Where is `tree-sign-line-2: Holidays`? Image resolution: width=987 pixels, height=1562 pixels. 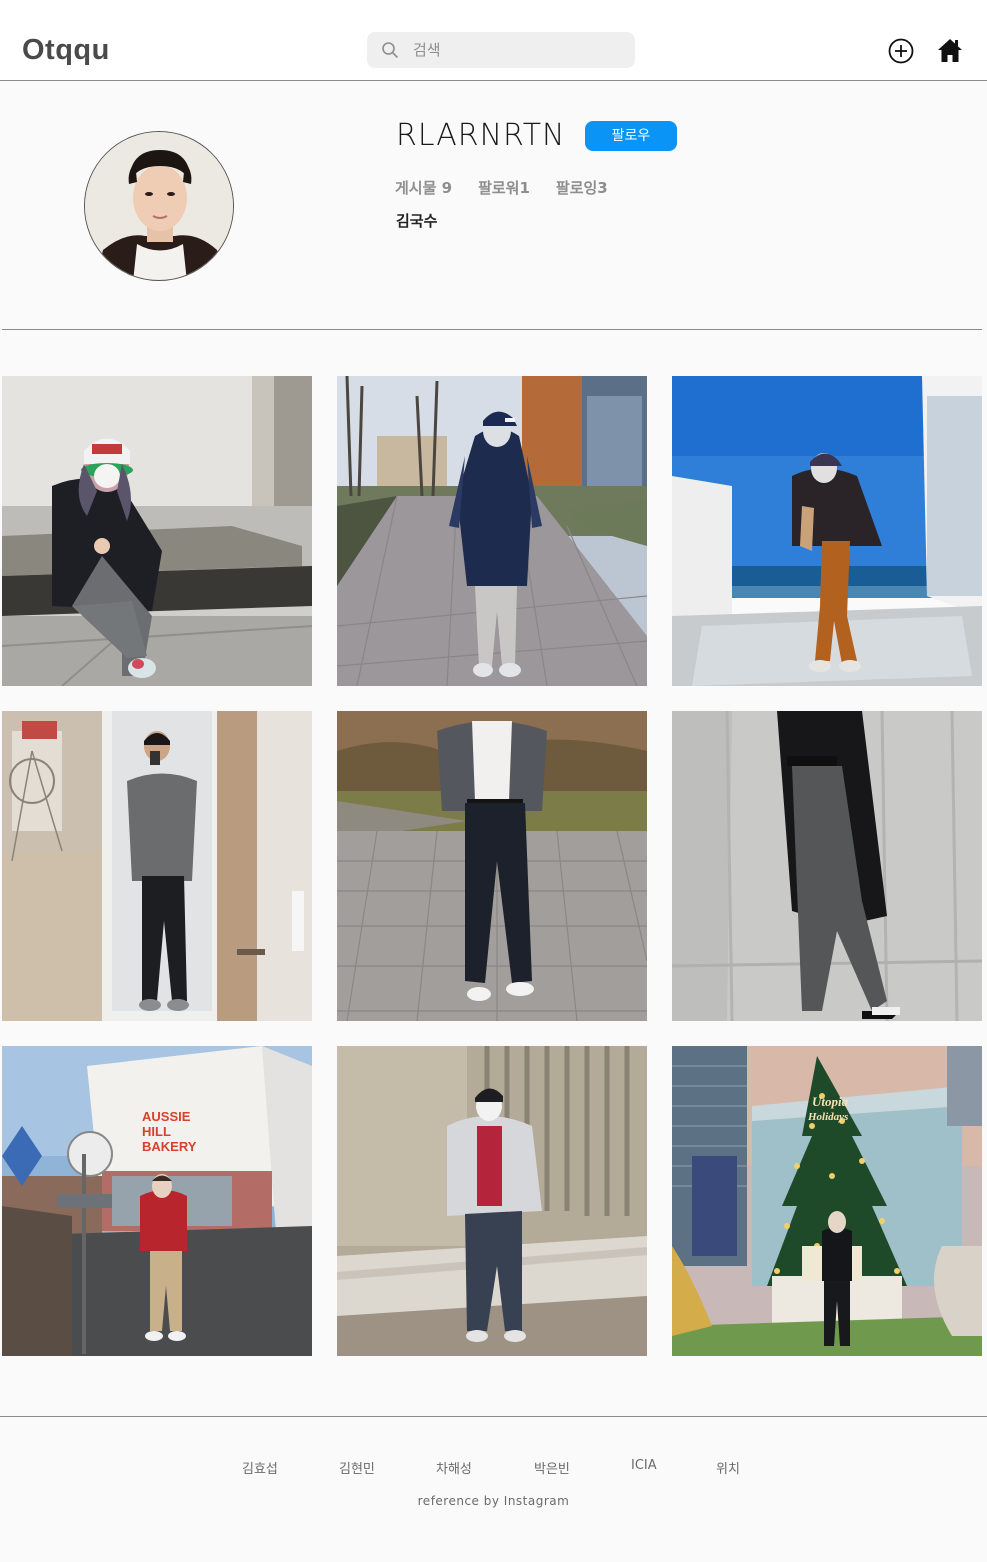 tree-sign-line-2: Holidays is located at coordinates (827, 1117).